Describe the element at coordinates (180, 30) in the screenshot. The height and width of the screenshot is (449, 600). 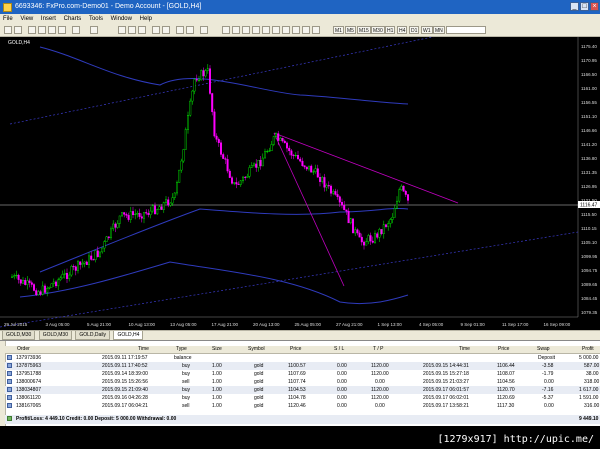
I see `tile-windows-icon` at that location.